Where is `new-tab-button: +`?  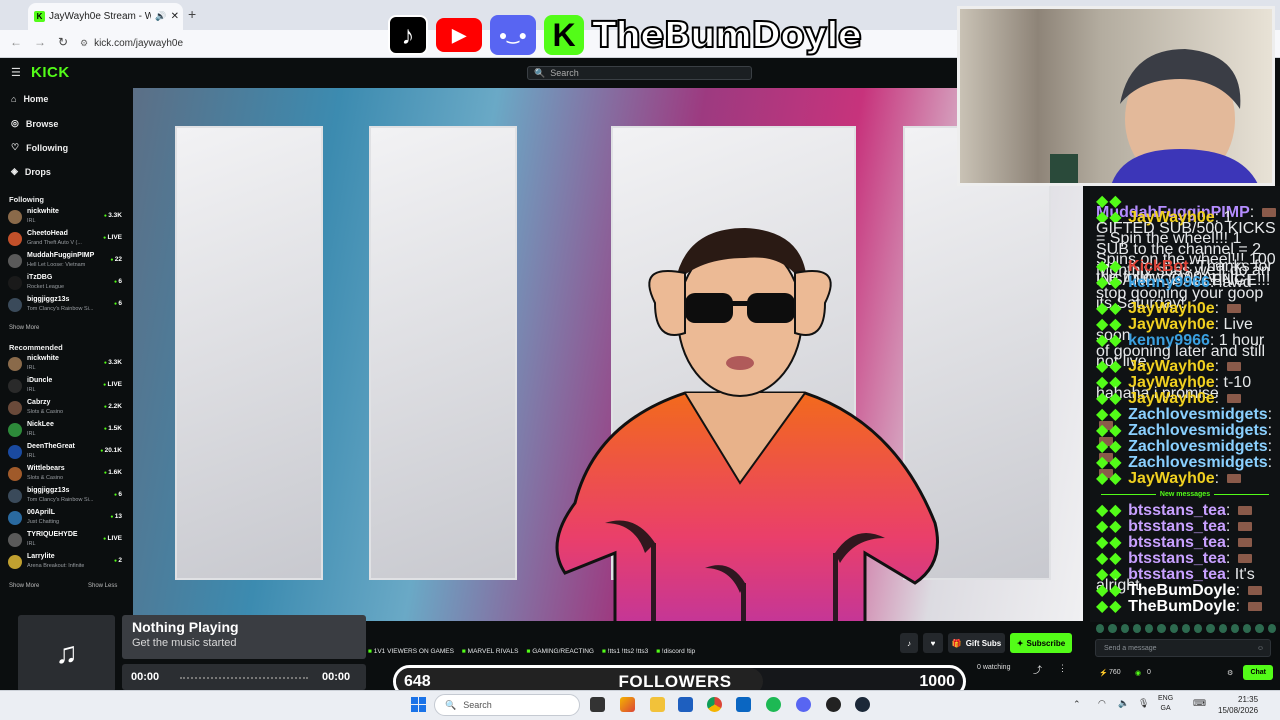 new-tab-button: + is located at coordinates (192, 14).